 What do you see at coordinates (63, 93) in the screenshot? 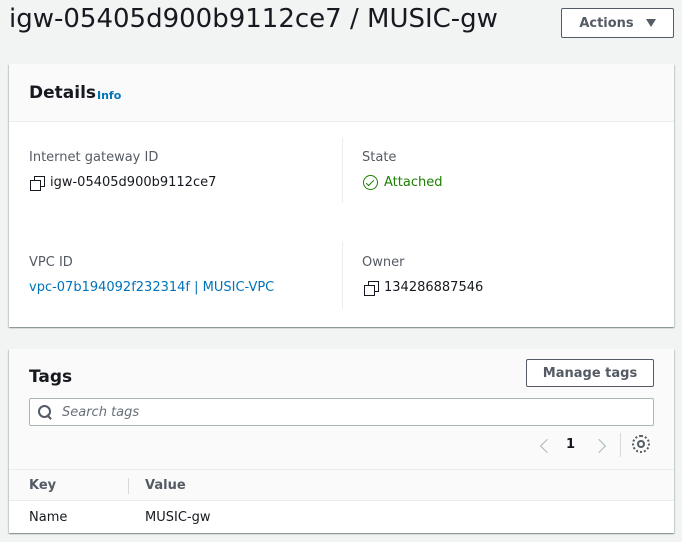
I see `details-title: Details` at bounding box center [63, 93].